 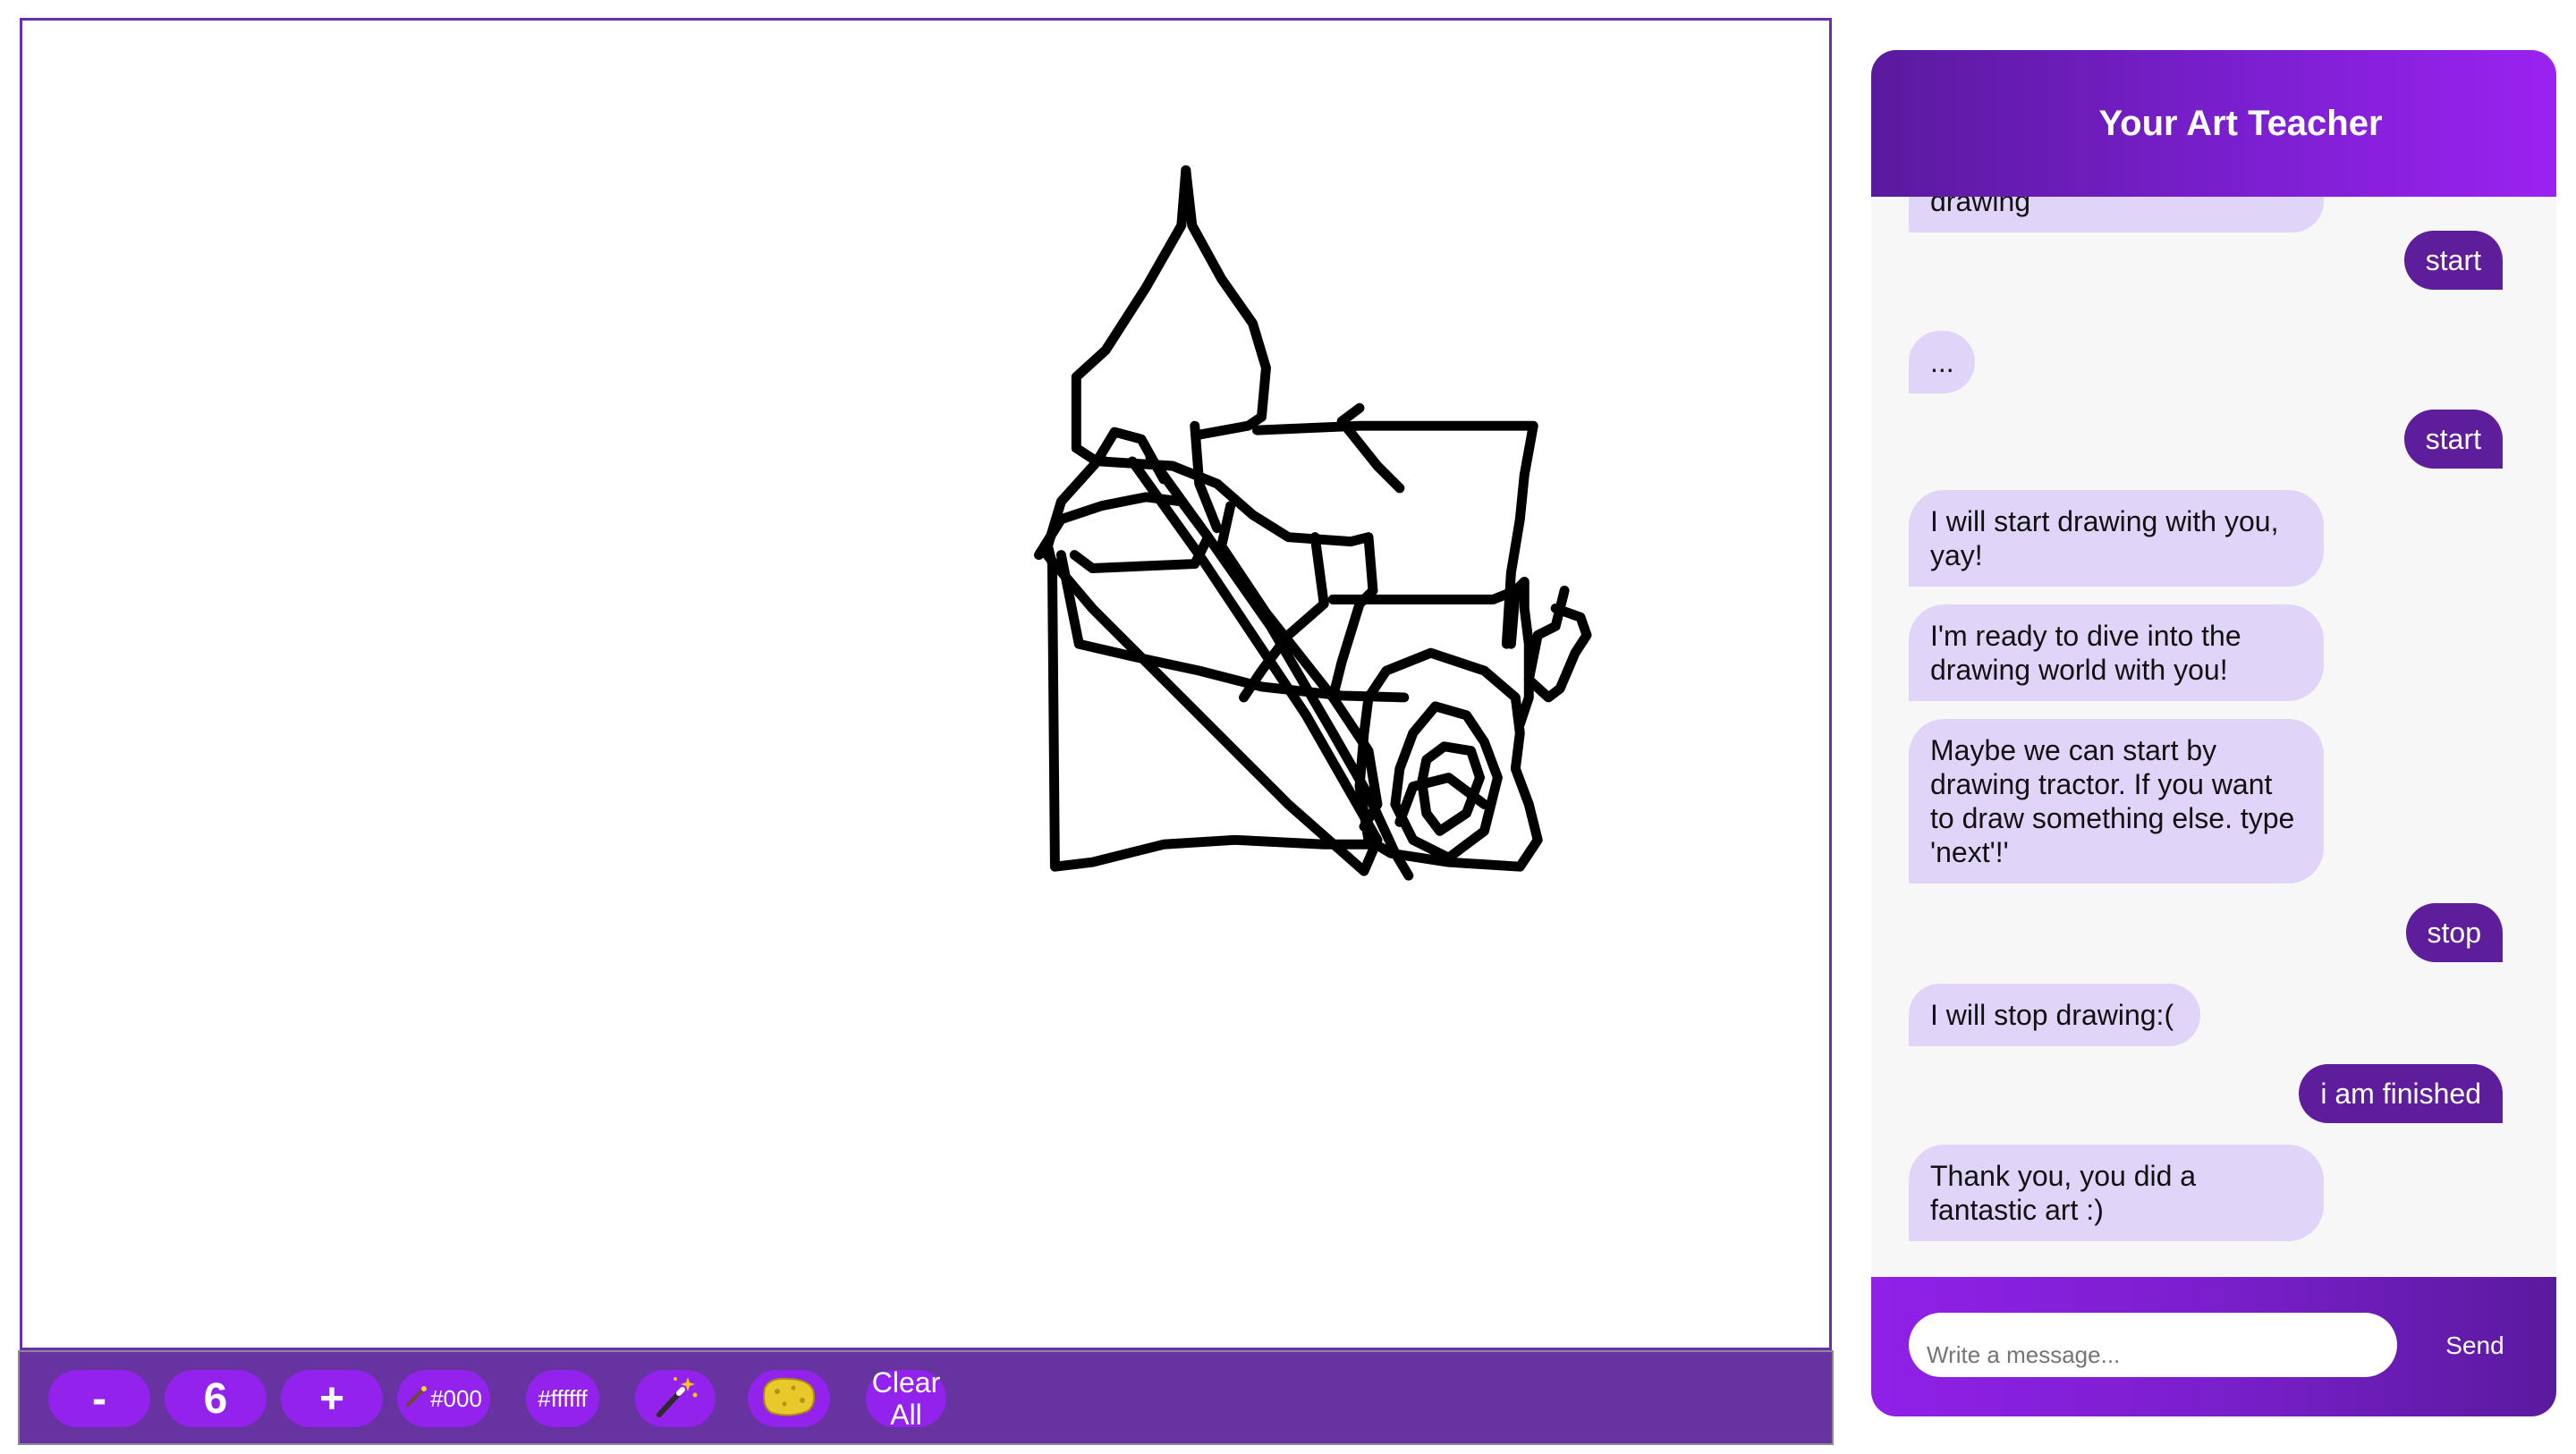 I want to click on chat-footer: Send, so click(x=2213, y=1346).